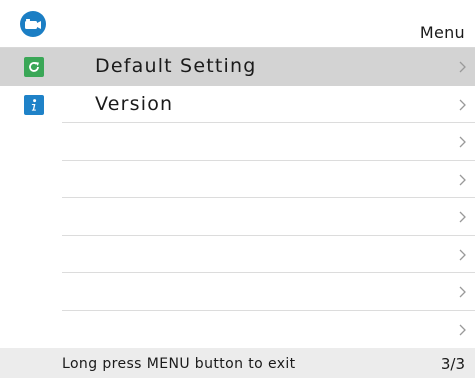  Describe the element at coordinates (134, 103) in the screenshot. I see `menu-item-label: Version` at that location.